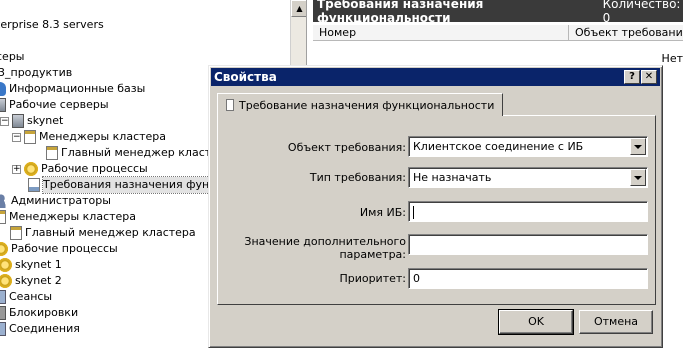  Describe the element at coordinates (45, 120) in the screenshot. I see `tree-item-label: skynet` at that location.